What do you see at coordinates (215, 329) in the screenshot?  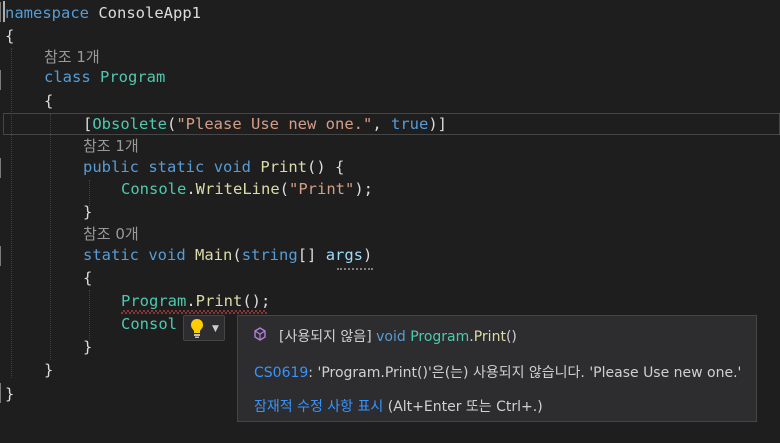 I see `chevron-down-icon: ▼` at bounding box center [215, 329].